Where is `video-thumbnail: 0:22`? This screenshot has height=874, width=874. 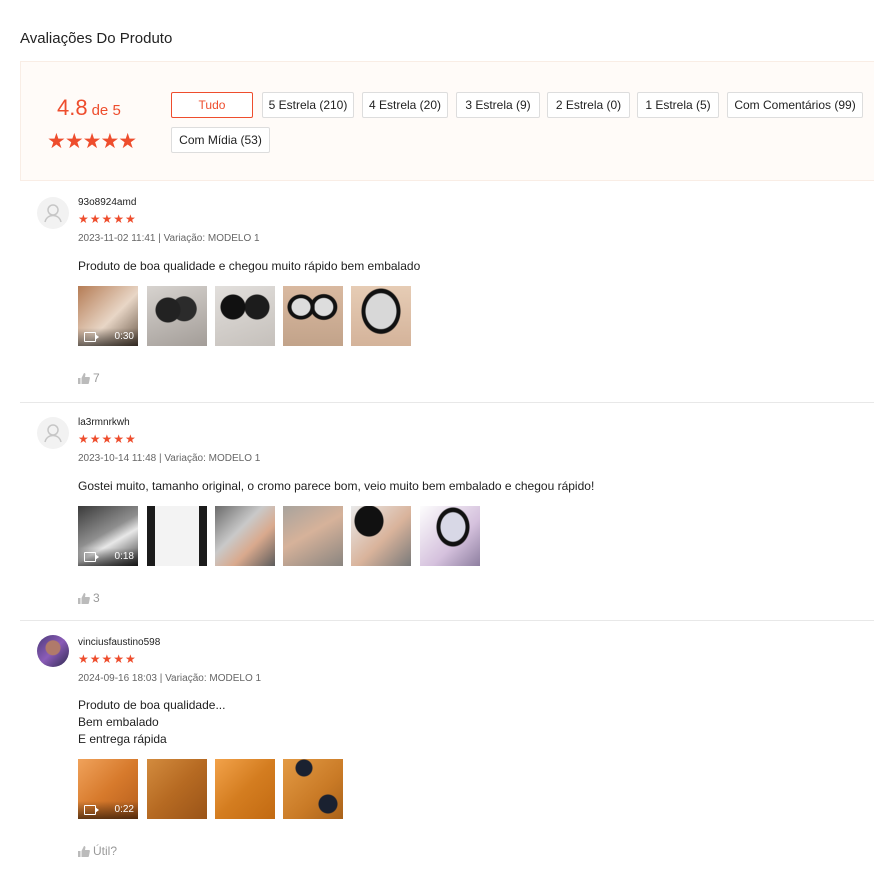
video-thumbnail: 0:22 is located at coordinates (108, 789).